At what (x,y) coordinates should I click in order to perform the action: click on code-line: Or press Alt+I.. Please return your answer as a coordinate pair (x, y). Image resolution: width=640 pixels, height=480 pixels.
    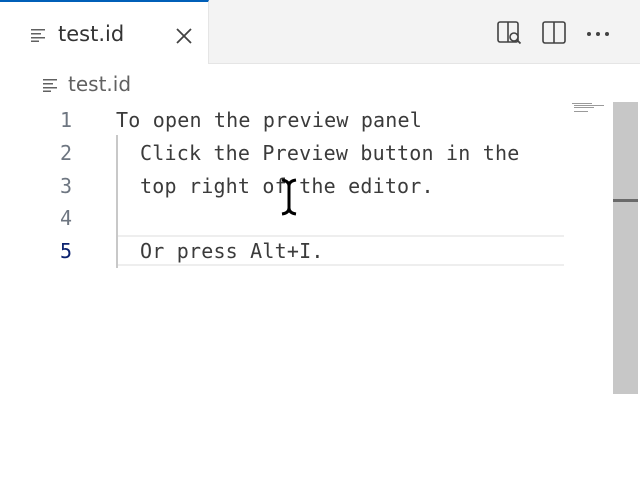
    Looking at the image, I should click on (232, 251).